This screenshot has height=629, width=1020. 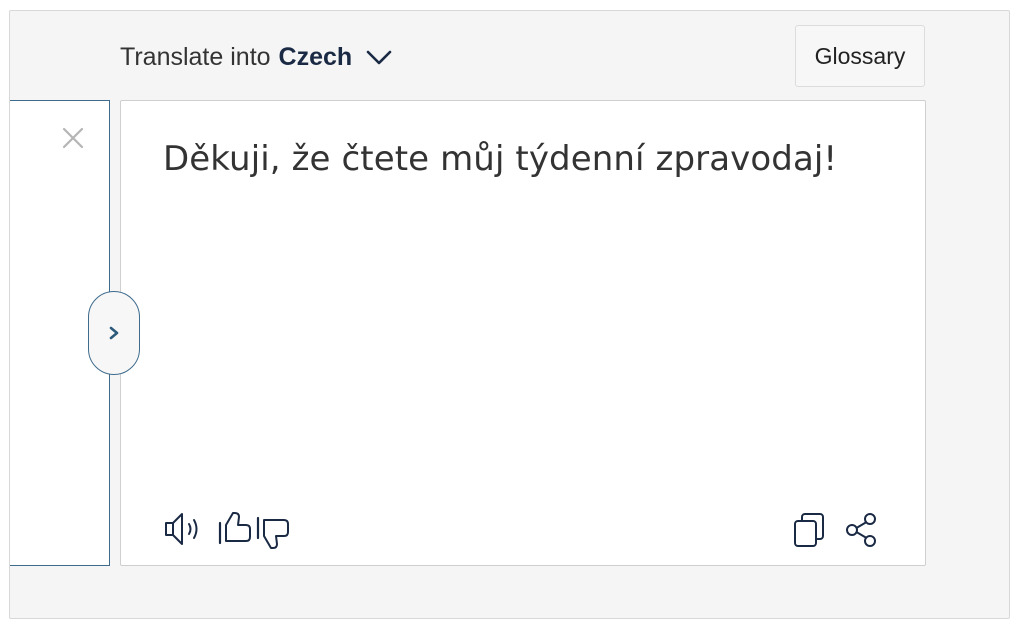 I want to click on copy-icon, so click(x=809, y=530).